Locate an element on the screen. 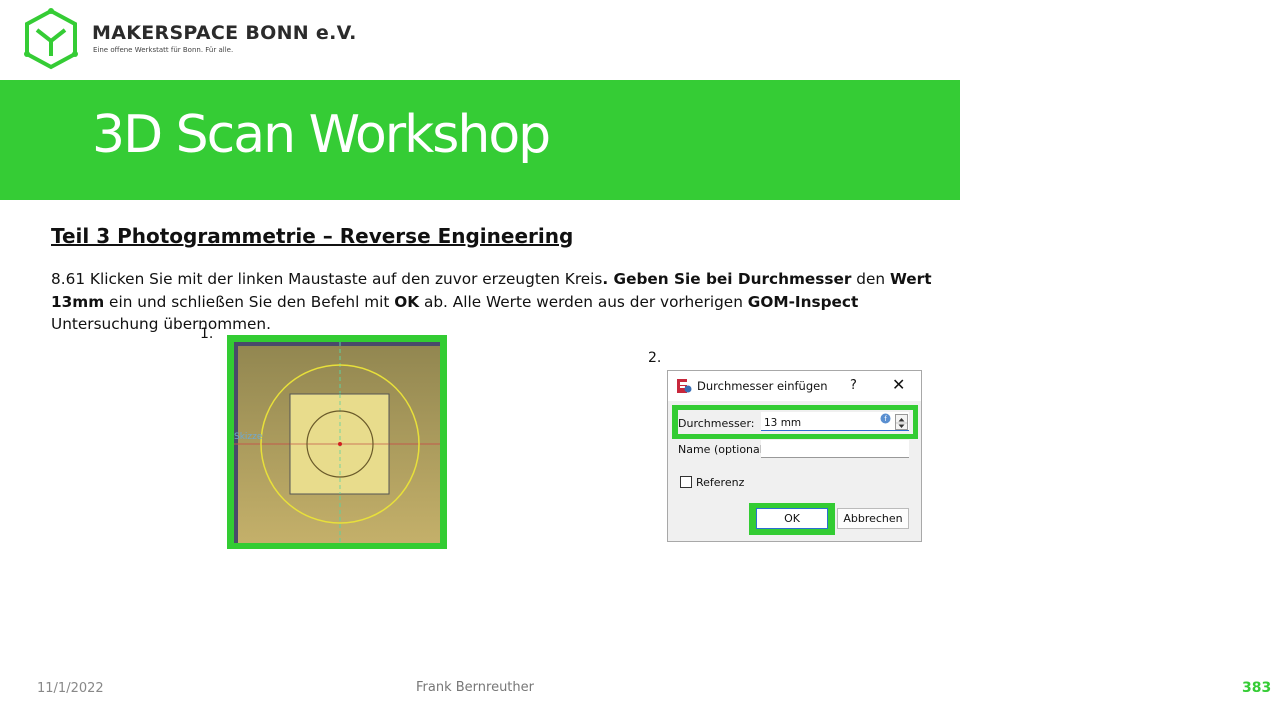 The height and width of the screenshot is (720, 1280). center-point is located at coordinates (340, 444).